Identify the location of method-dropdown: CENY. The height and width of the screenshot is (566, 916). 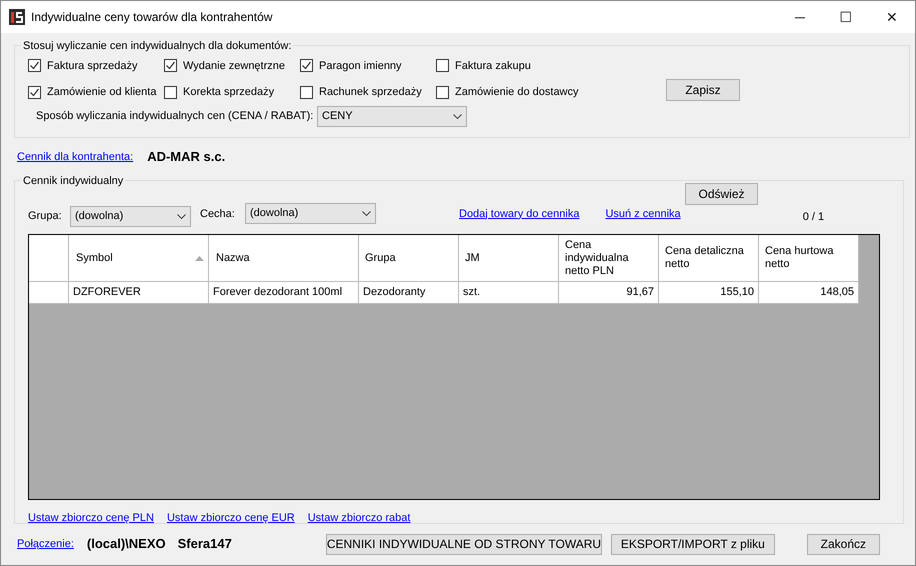
(392, 116).